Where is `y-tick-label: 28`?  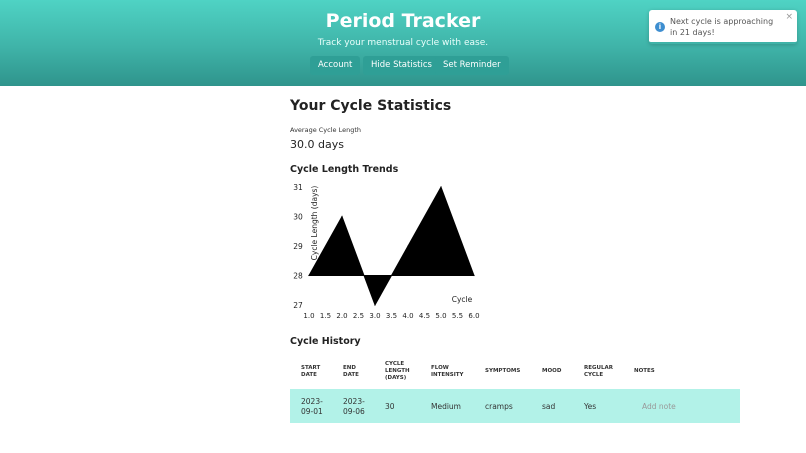
y-tick-label: 28 is located at coordinates (298, 276).